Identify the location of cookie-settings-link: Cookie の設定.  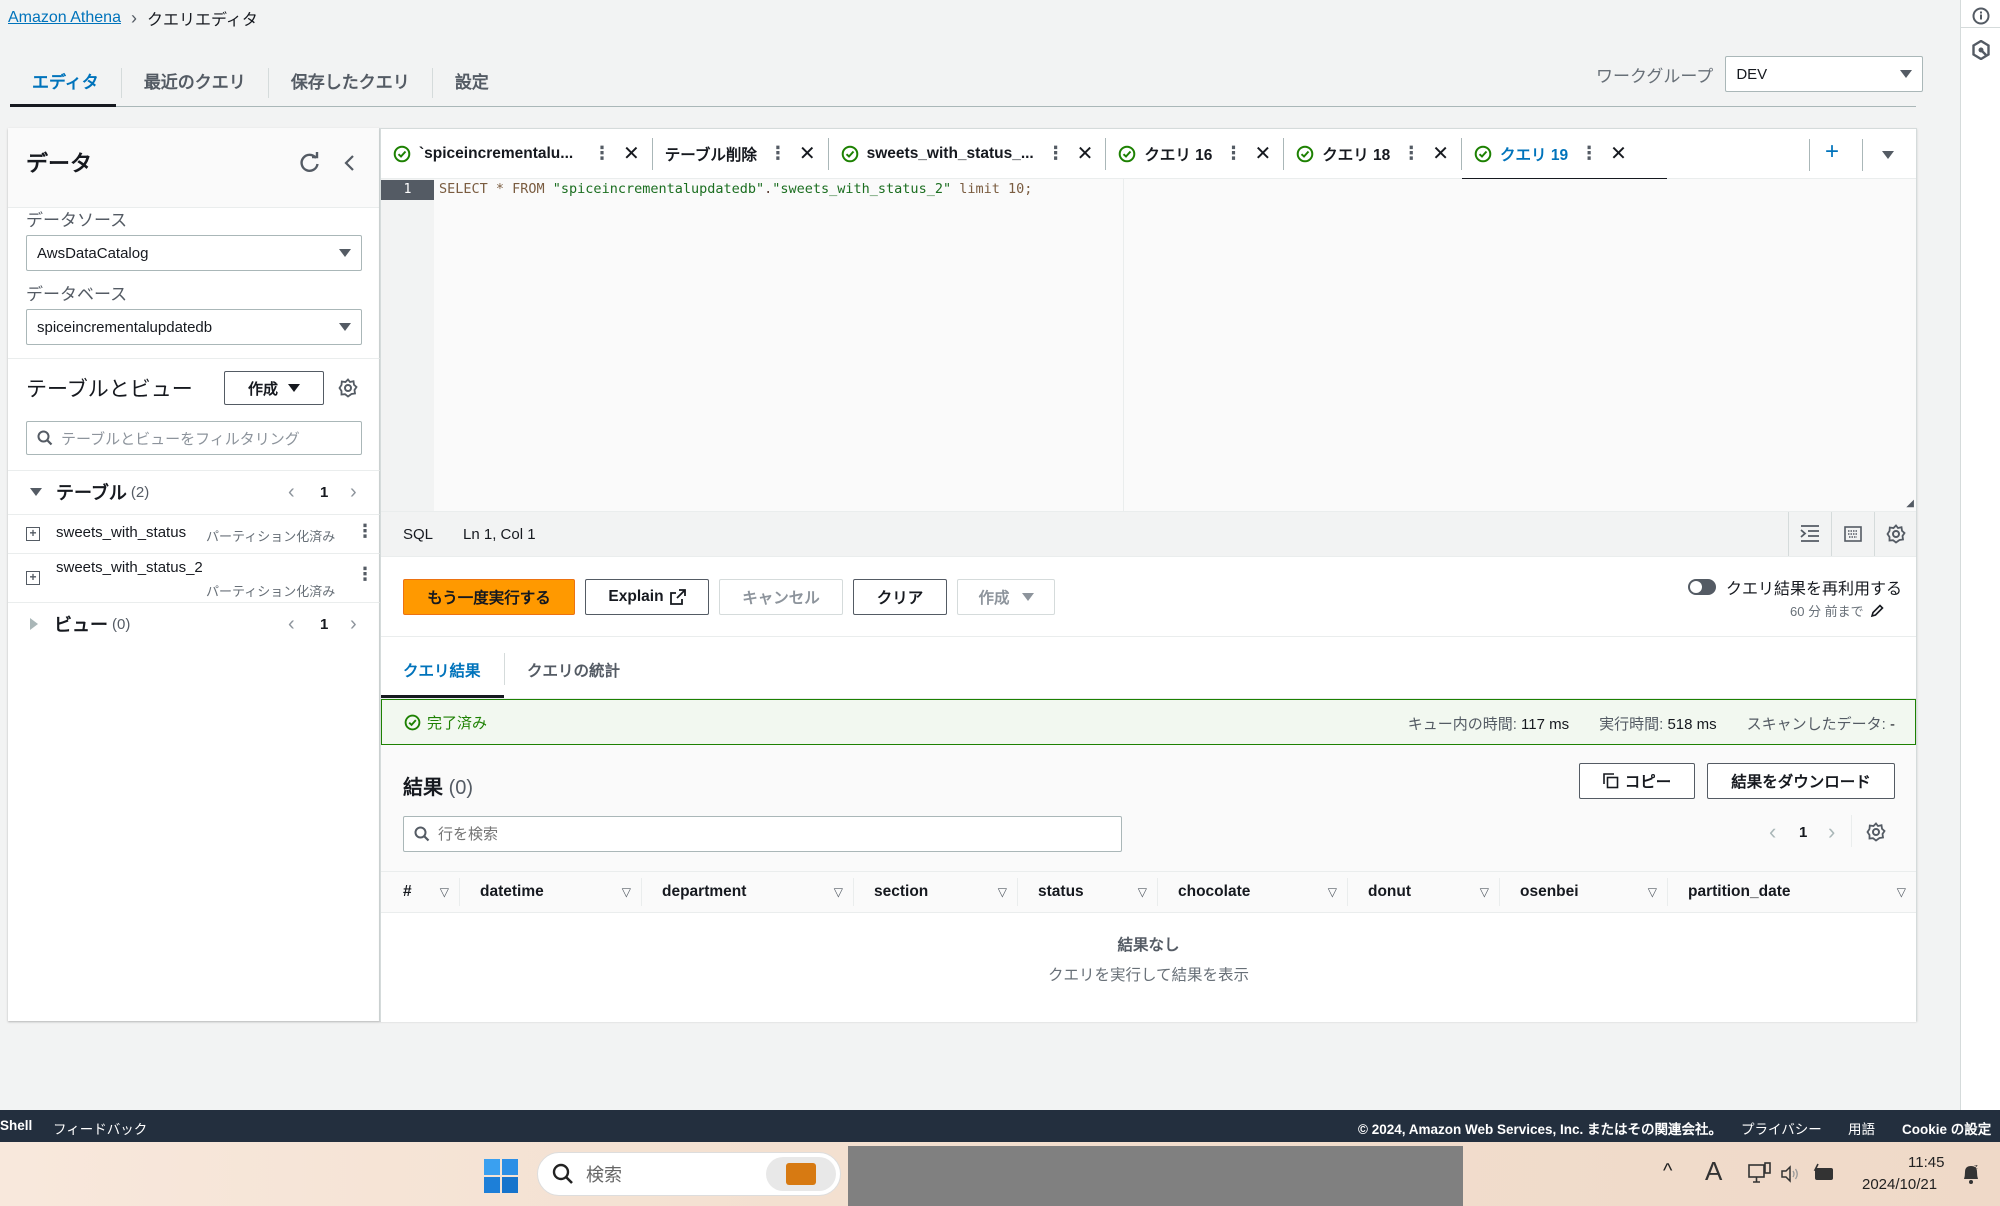
(1946, 1128).